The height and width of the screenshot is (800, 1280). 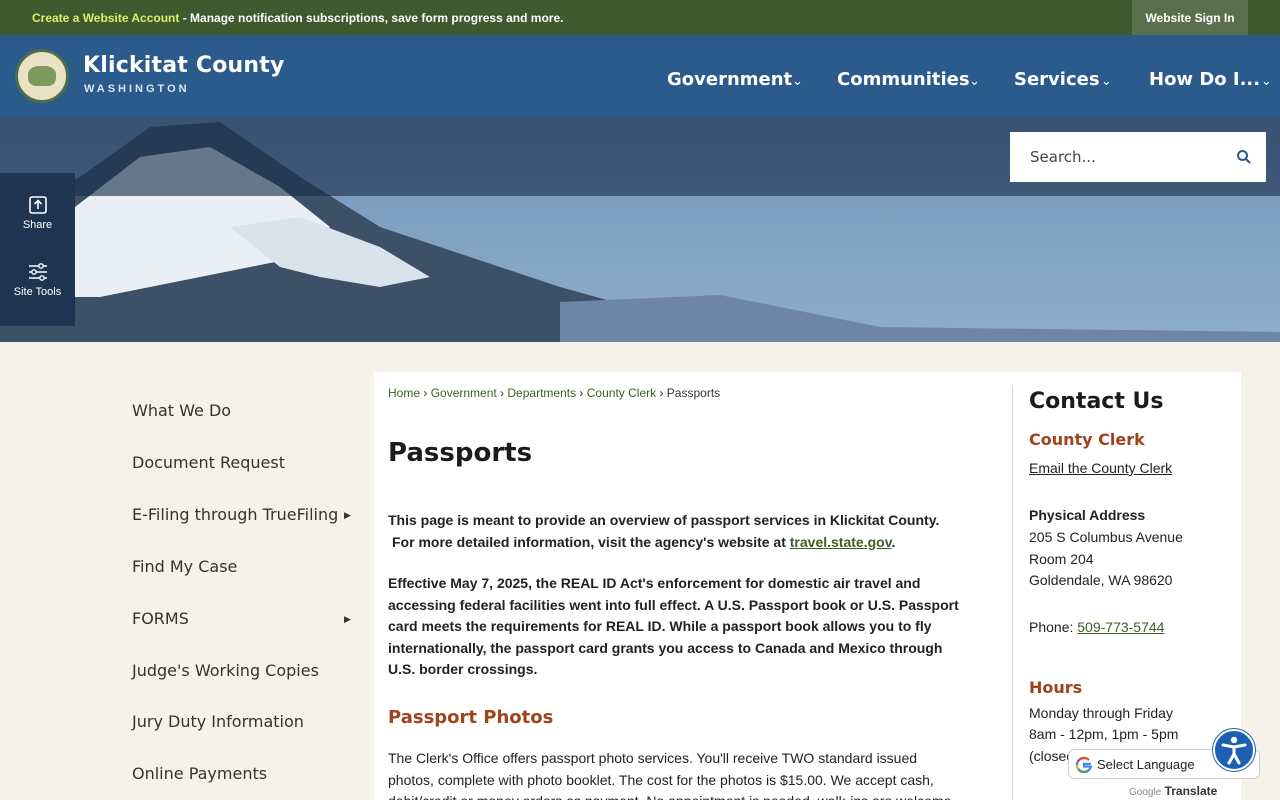 I want to click on page-title: Passports, so click(x=460, y=453).